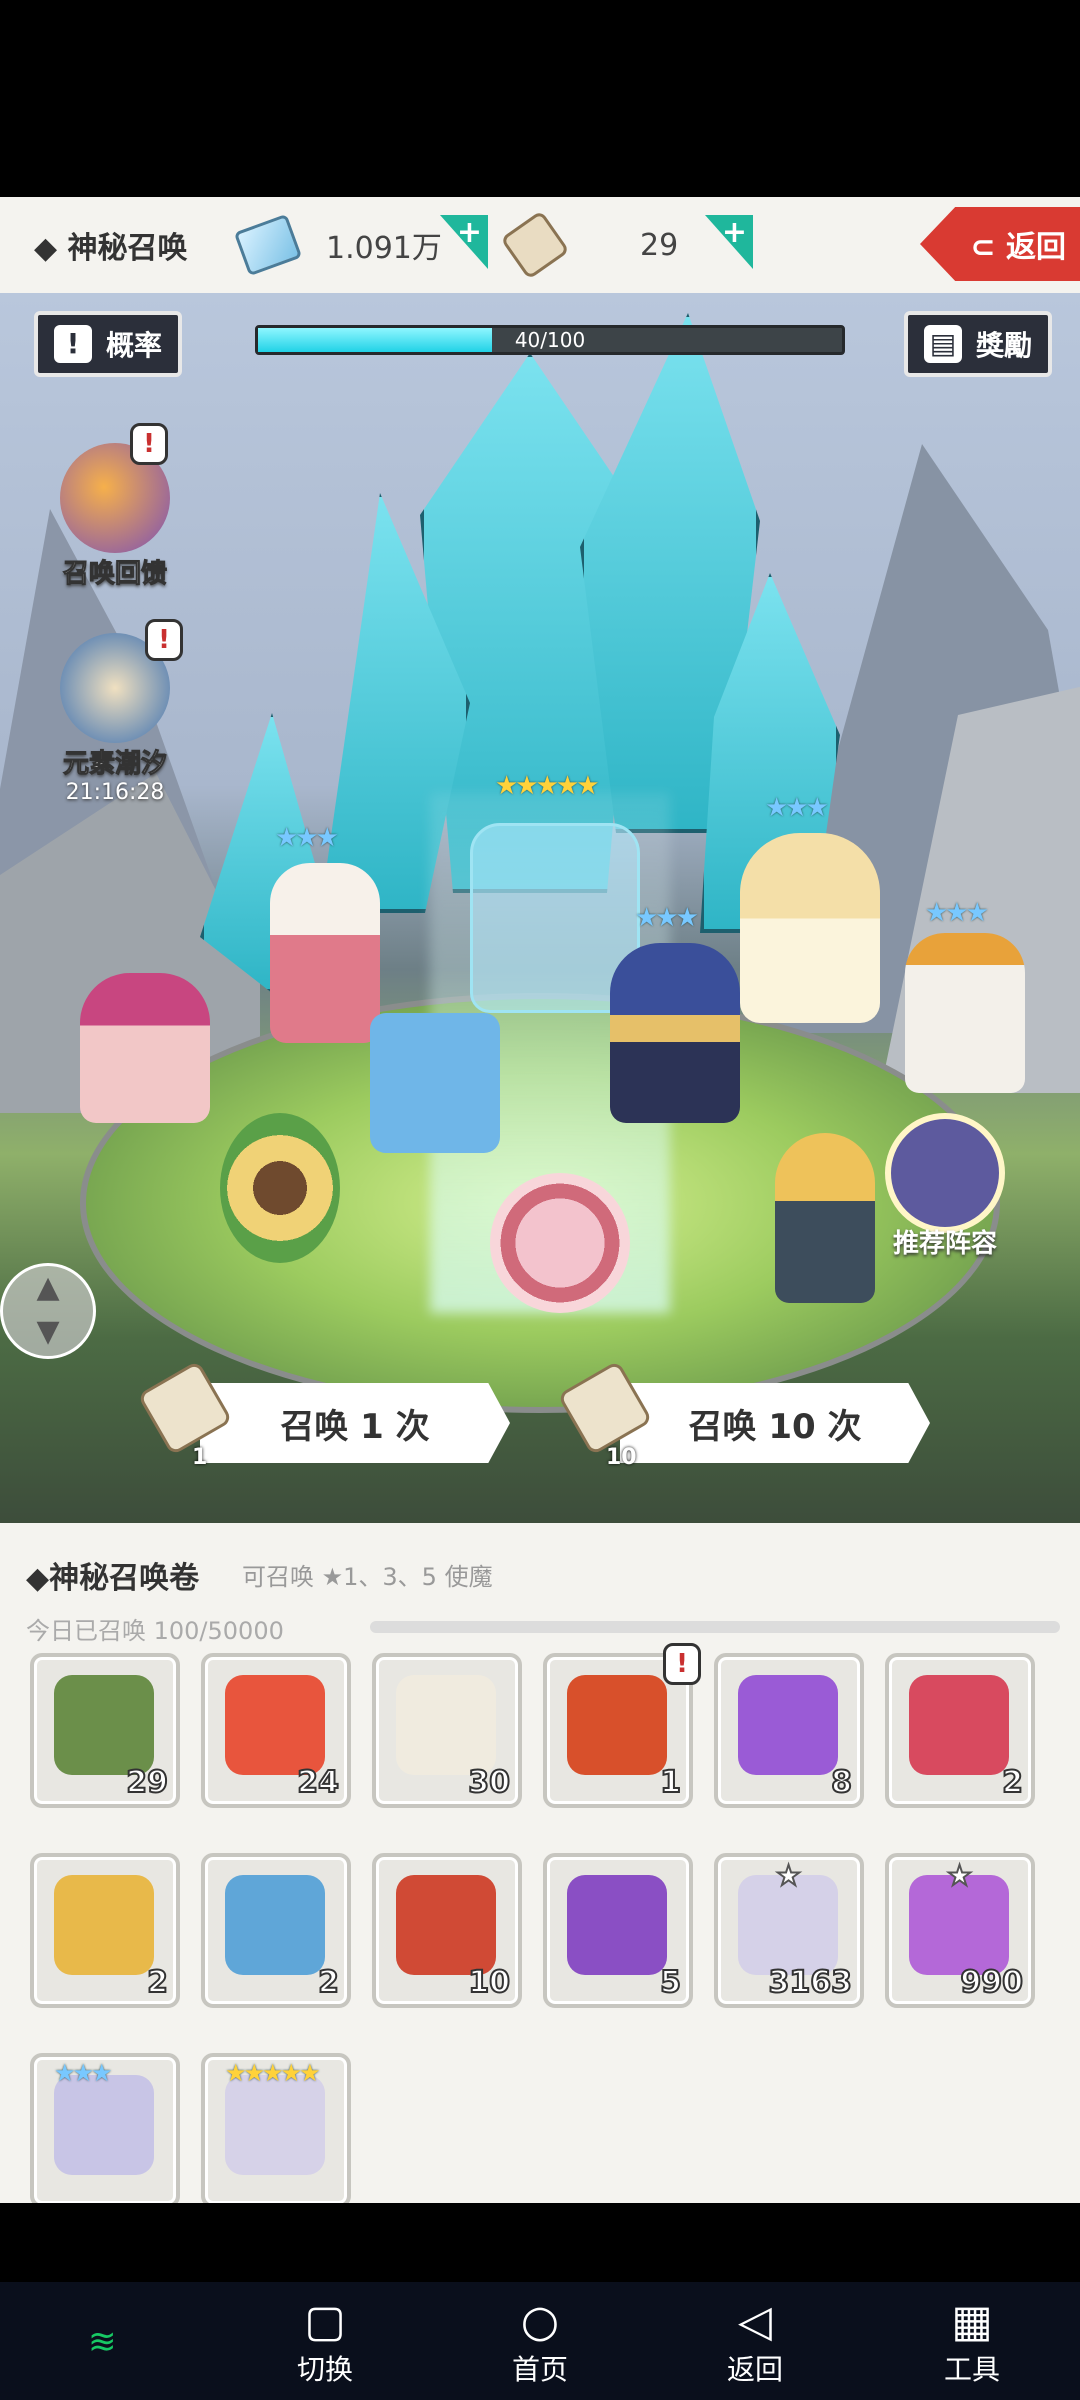  I want to click on item-quantity: 10, so click(489, 1982).